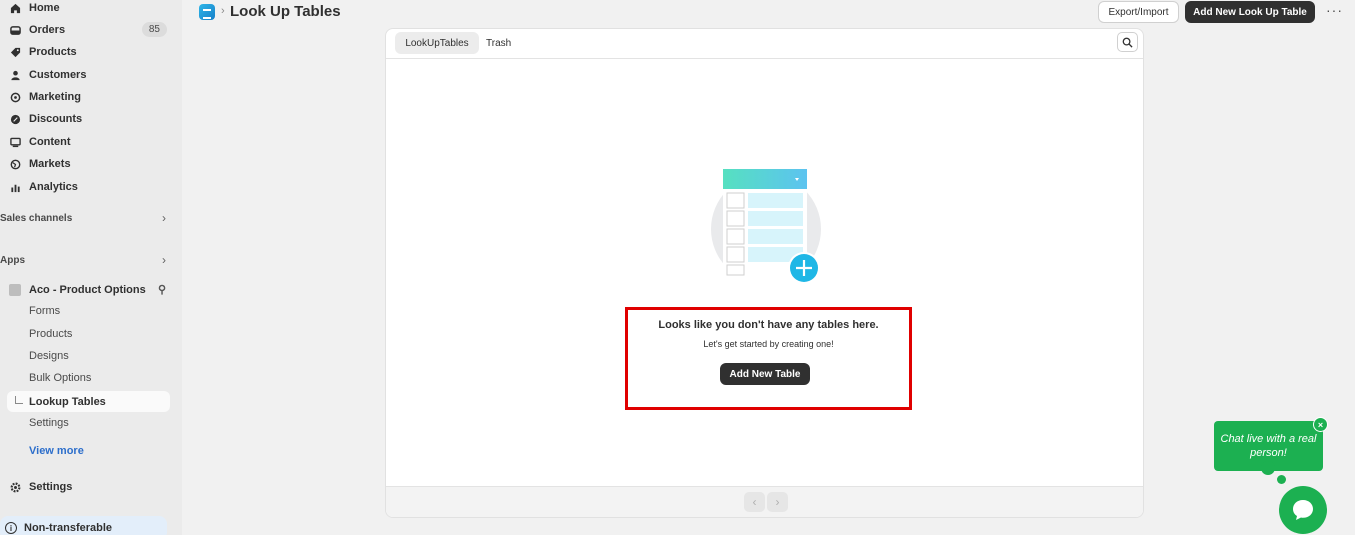  What do you see at coordinates (1250, 12) in the screenshot?
I see `add-new-lookup-table-button: Add New Look Up Table` at bounding box center [1250, 12].